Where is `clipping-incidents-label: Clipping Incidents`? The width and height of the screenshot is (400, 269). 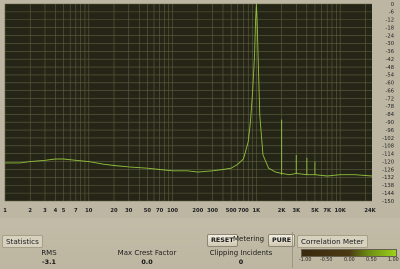
clipping-incidents-label: Clipping Incidents is located at coordinates (241, 253).